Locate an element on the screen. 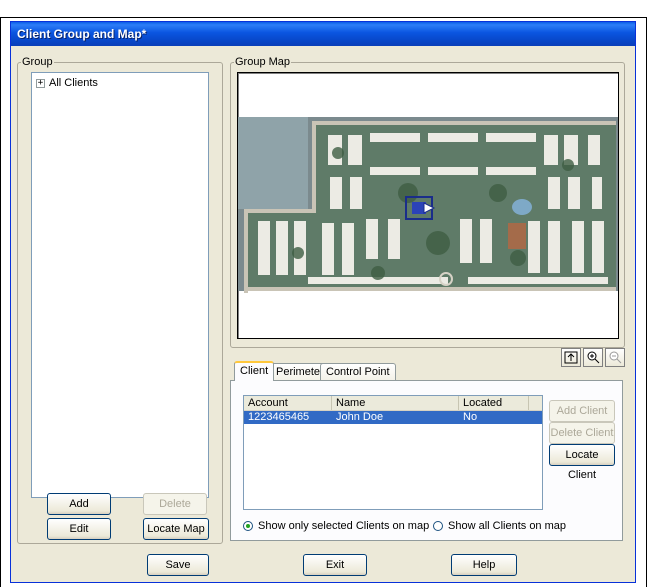  radio-show-selected: Show only selected Clients on map is located at coordinates (336, 526).